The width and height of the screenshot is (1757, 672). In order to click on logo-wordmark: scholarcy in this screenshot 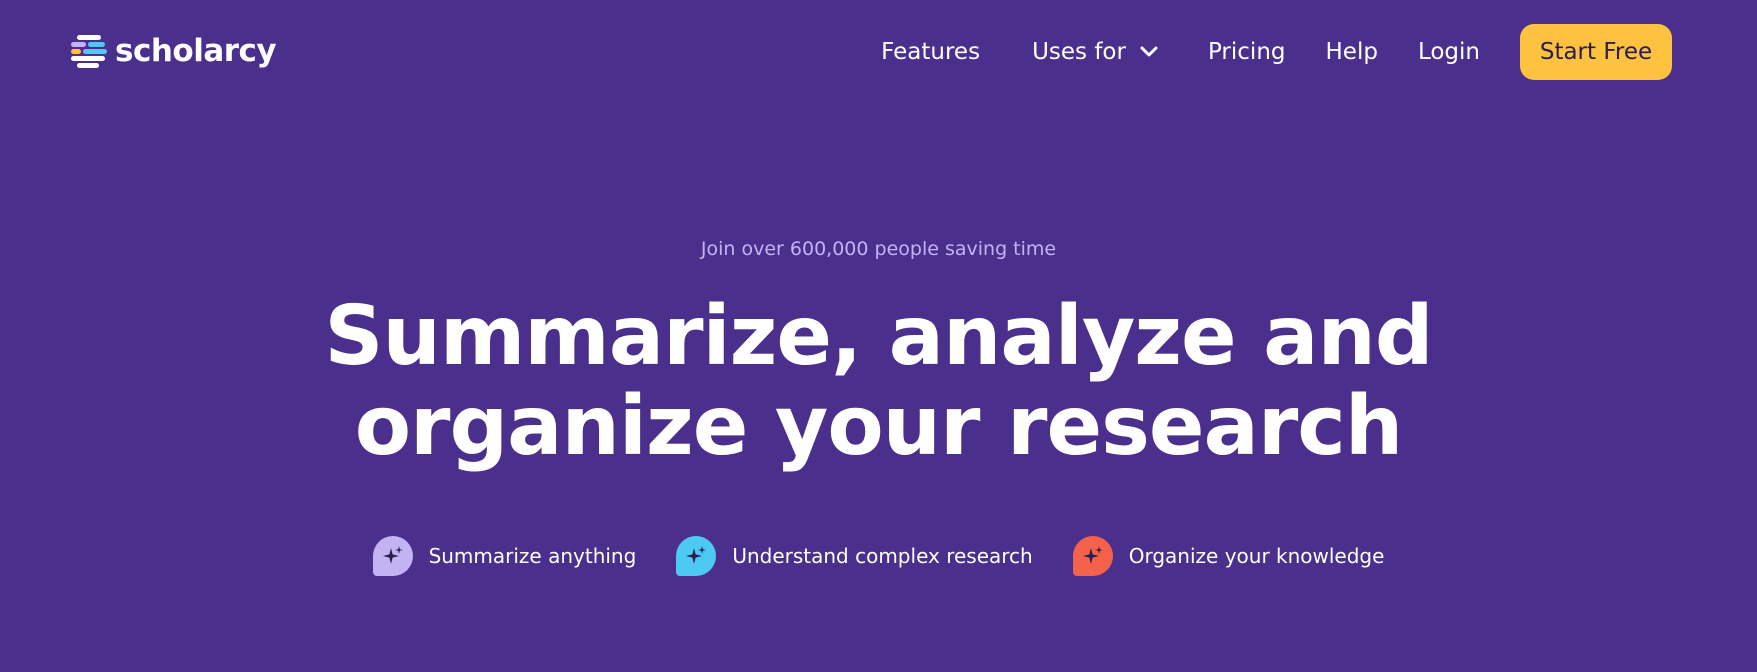, I will do `click(196, 51)`.